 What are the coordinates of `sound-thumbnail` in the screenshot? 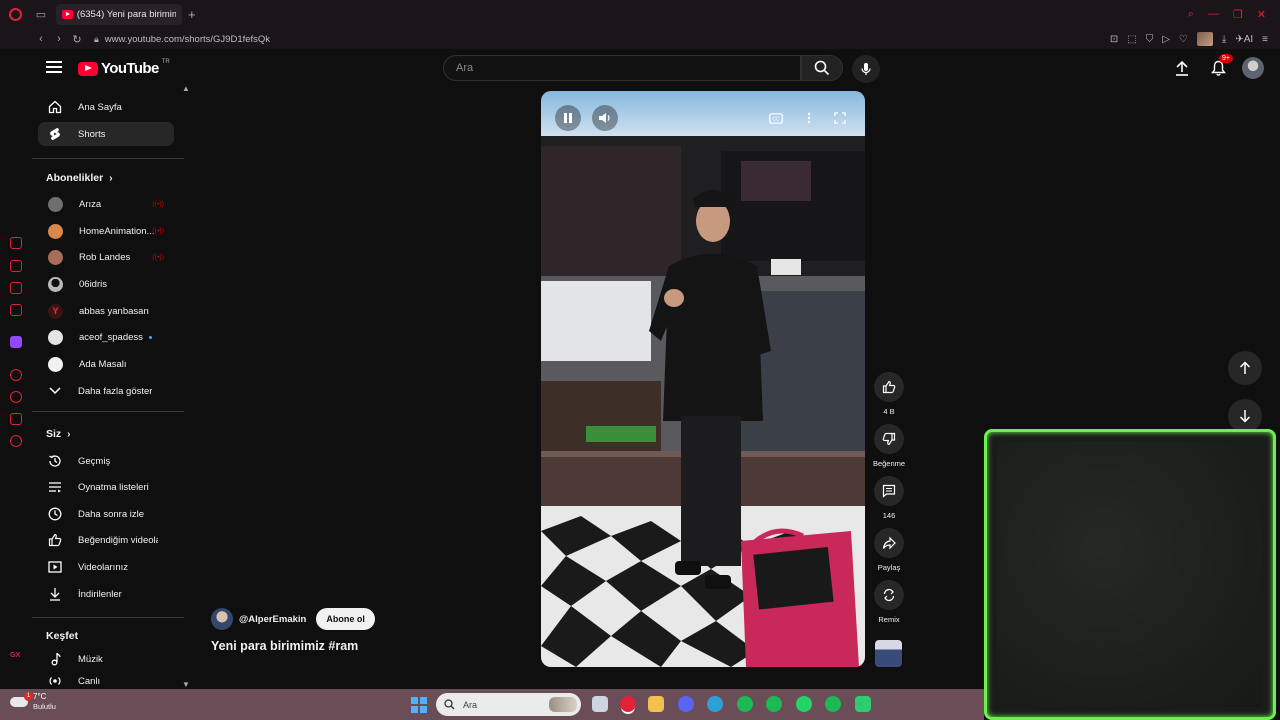 It's located at (888, 653).